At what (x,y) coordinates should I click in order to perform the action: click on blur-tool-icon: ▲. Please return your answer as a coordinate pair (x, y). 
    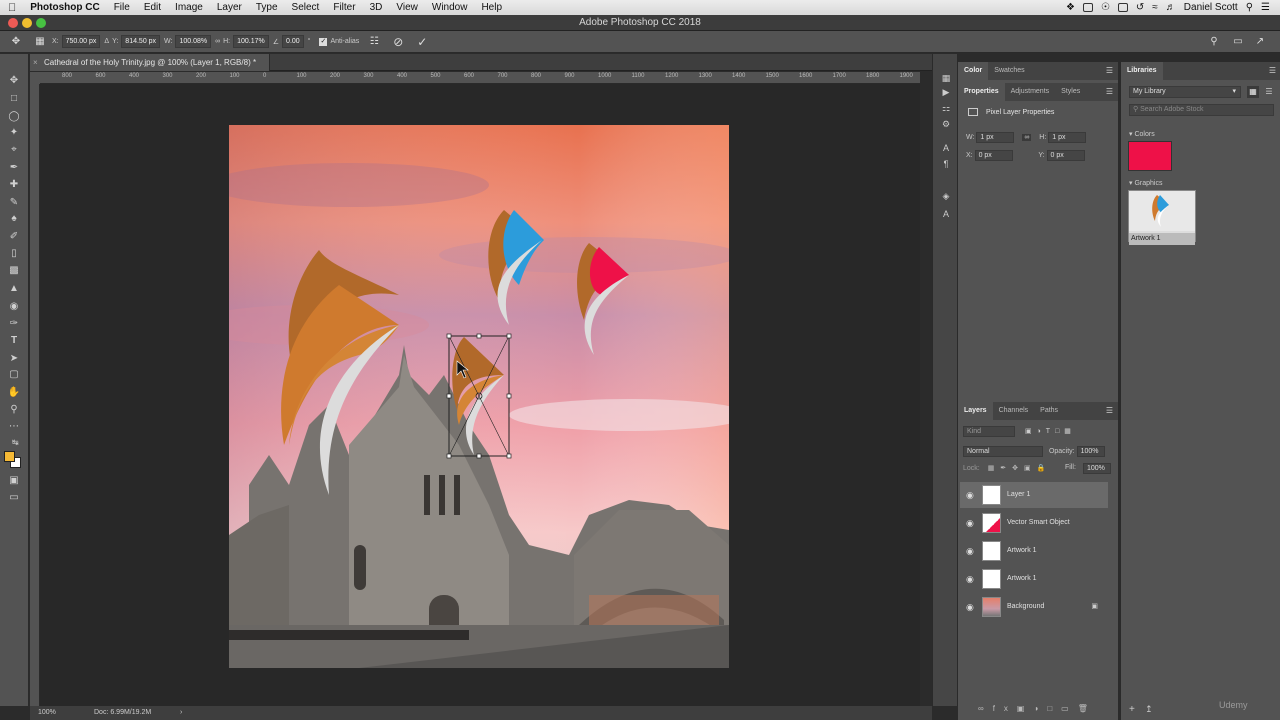
    Looking at the image, I should click on (14, 289).